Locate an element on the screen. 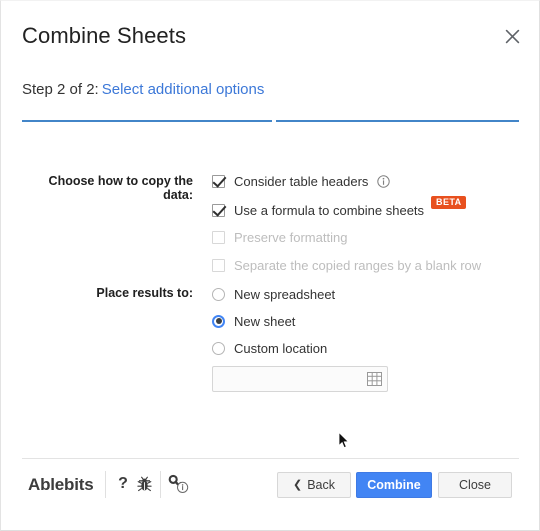 The height and width of the screenshot is (531, 540). option-label: Use a formula to combine sheets is located at coordinates (329, 210).